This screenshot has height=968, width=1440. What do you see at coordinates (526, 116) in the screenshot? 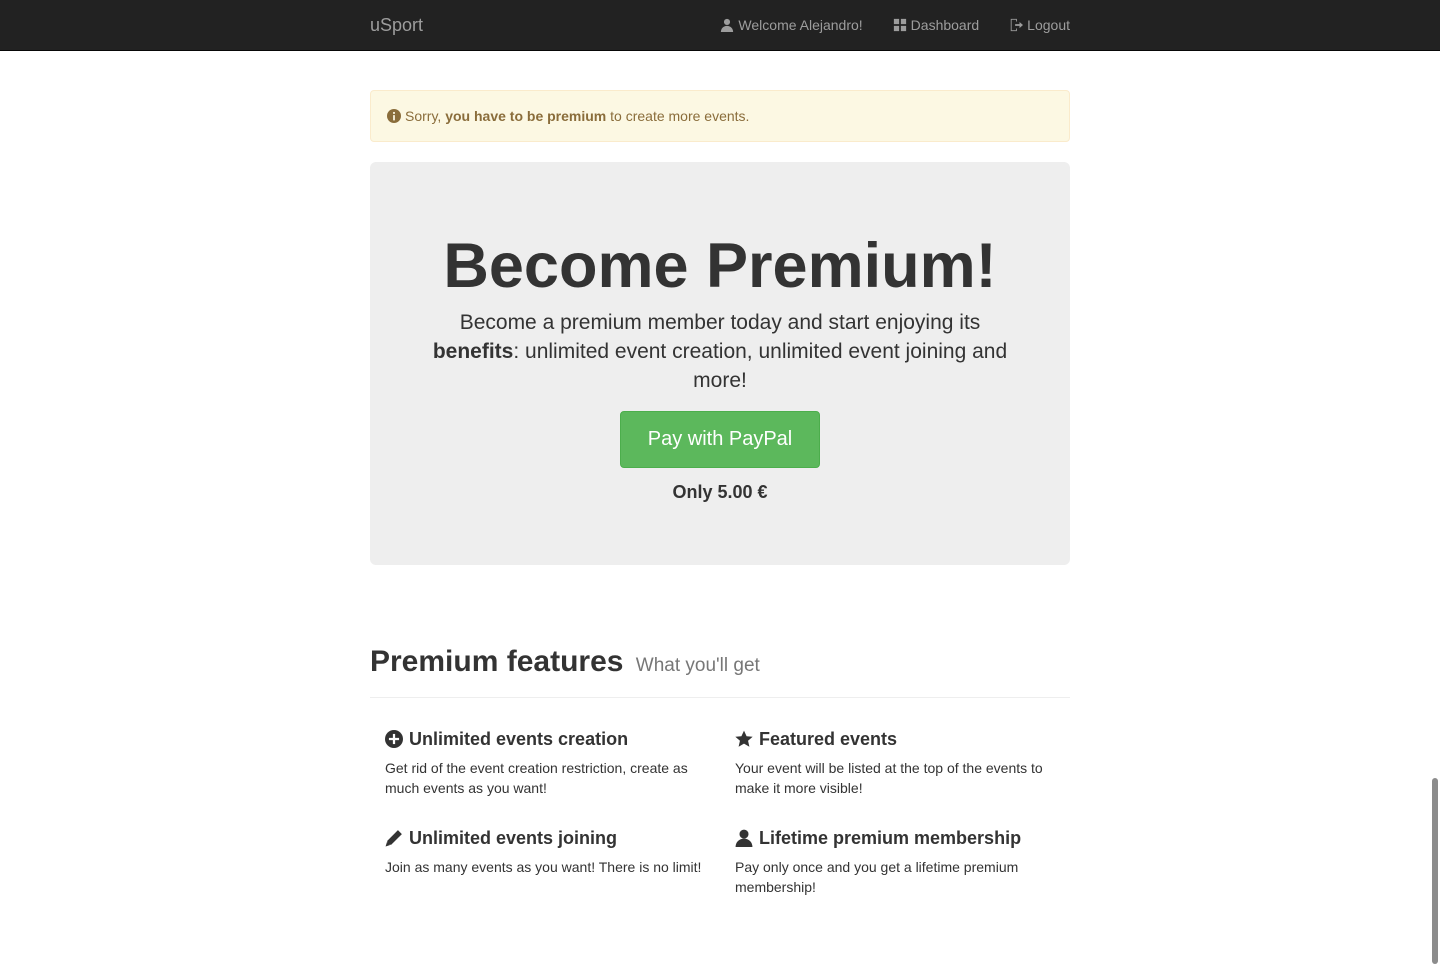
I see `alert-bold: you have to be premium` at bounding box center [526, 116].